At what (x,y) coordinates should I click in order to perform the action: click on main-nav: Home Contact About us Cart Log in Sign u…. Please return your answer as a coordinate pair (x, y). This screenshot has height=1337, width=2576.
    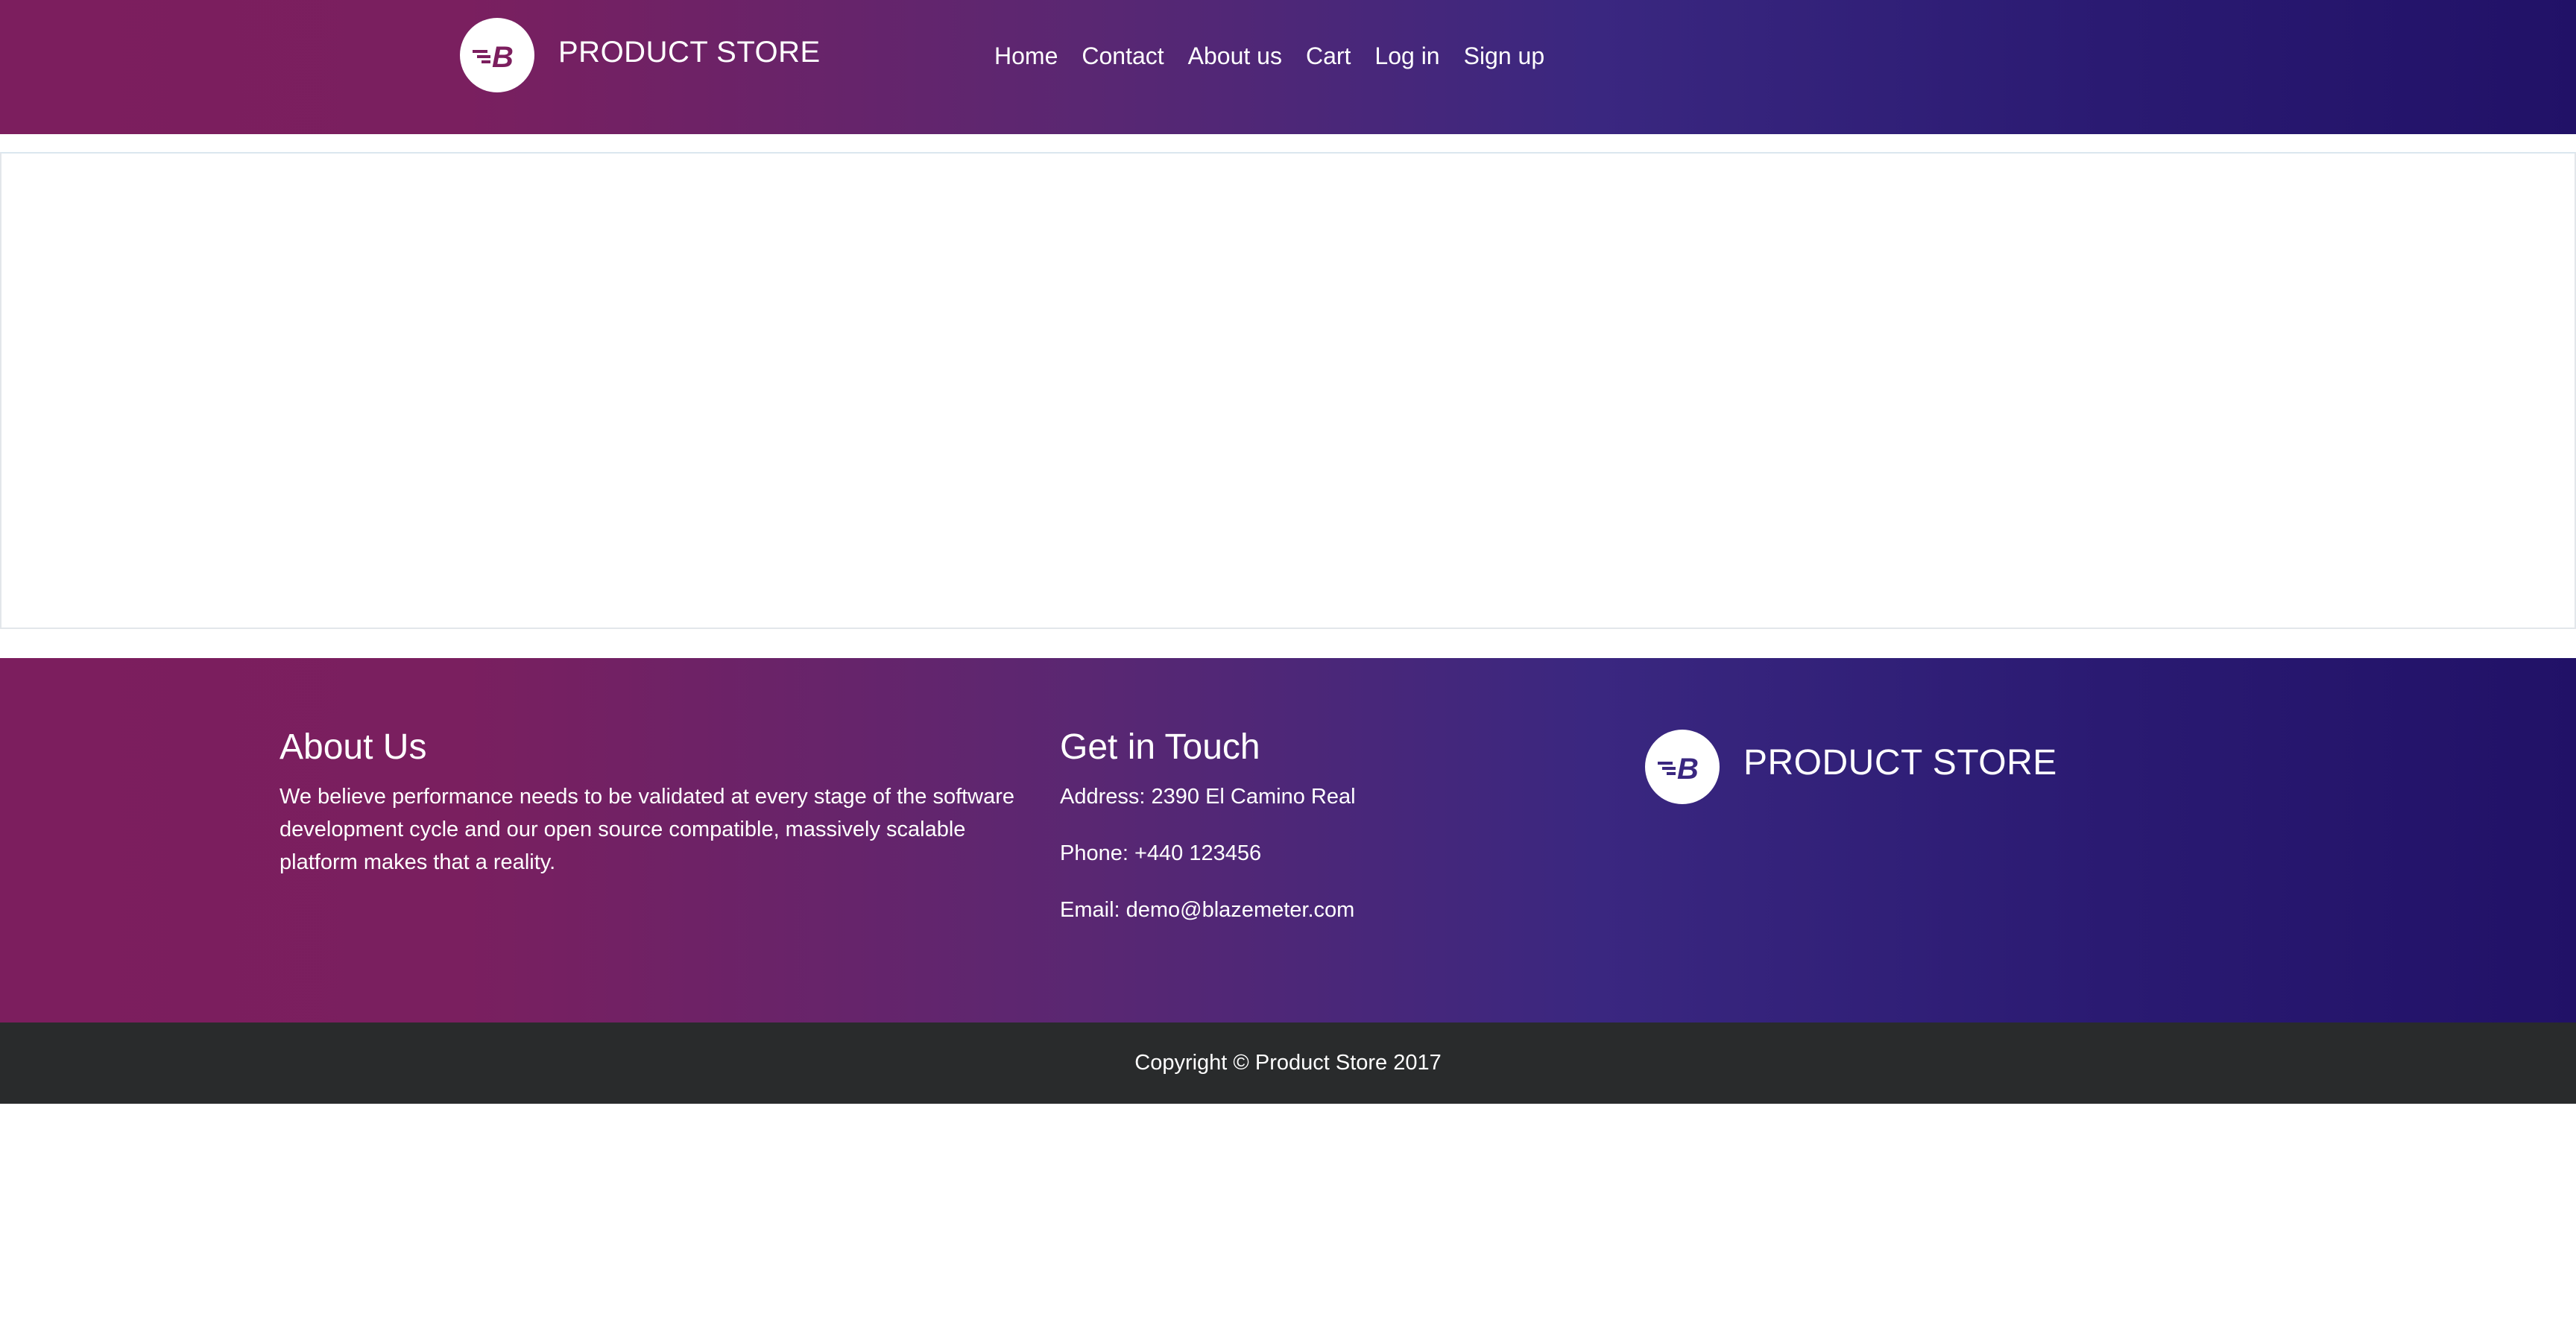
    Looking at the image, I should click on (1281, 56).